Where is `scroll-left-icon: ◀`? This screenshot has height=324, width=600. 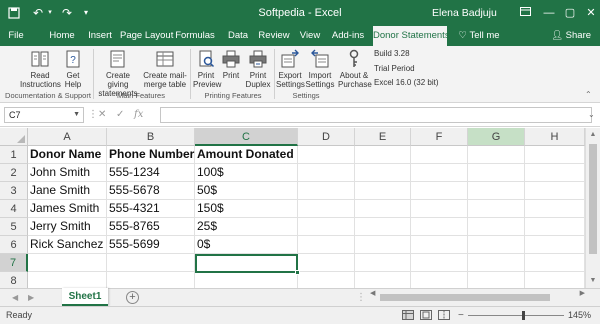 scroll-left-icon: ◀ is located at coordinates (372, 293).